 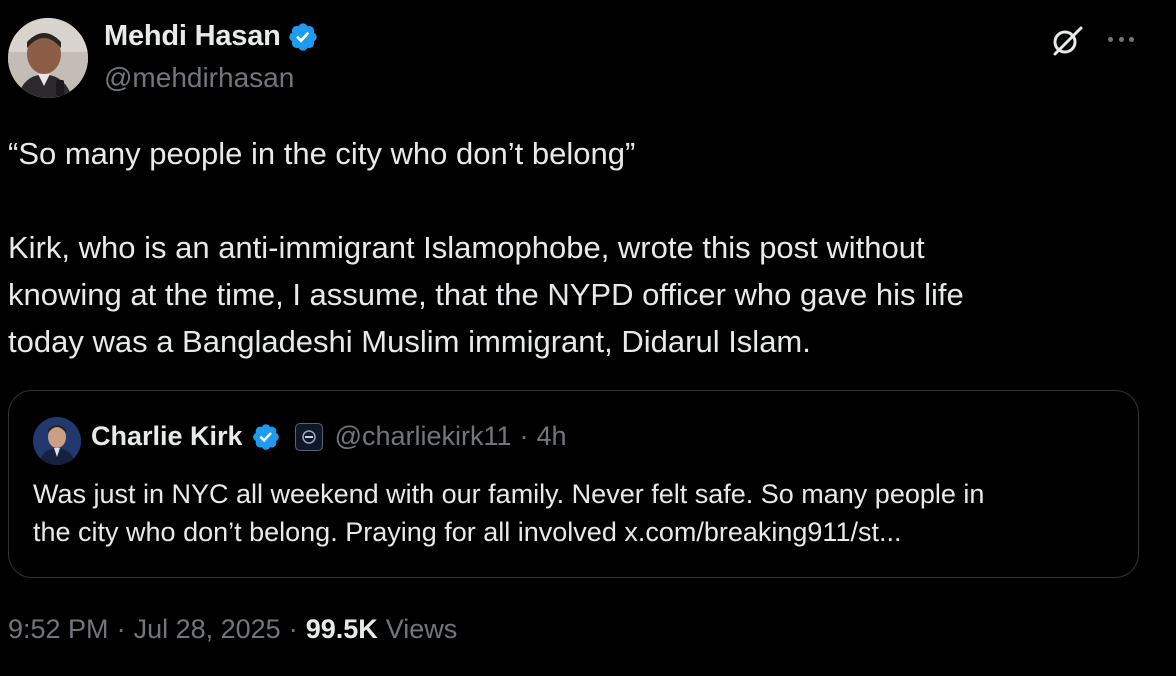 What do you see at coordinates (207, 629) in the screenshot?
I see `tweet-date: Jul 28, 2025` at bounding box center [207, 629].